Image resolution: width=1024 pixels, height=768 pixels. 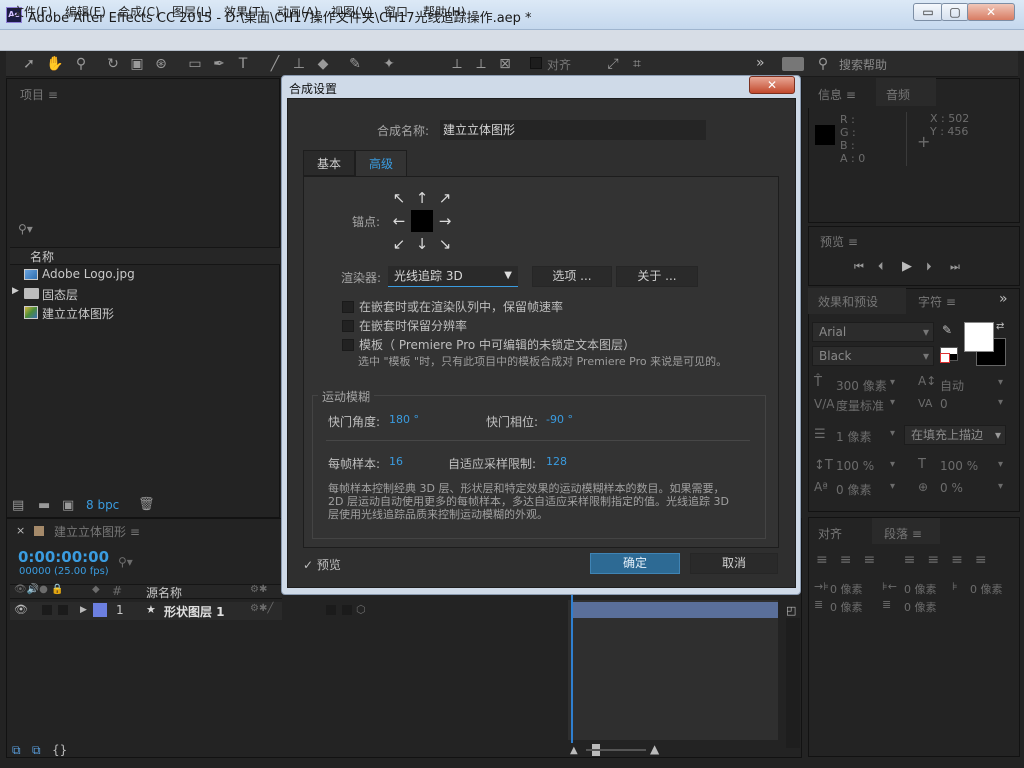 I want to click on tsume-dropdown-icon: ▾, so click(x=1000, y=486).